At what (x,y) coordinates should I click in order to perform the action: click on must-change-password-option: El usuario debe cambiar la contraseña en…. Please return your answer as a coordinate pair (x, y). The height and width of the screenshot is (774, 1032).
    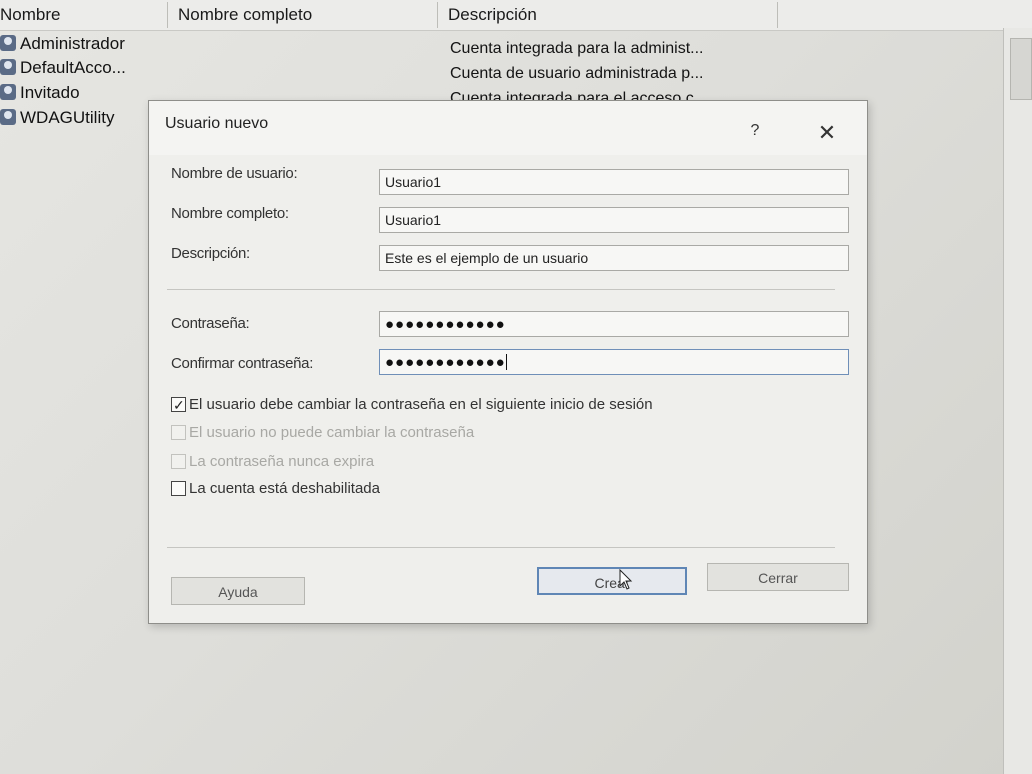
    Looking at the image, I should click on (412, 405).